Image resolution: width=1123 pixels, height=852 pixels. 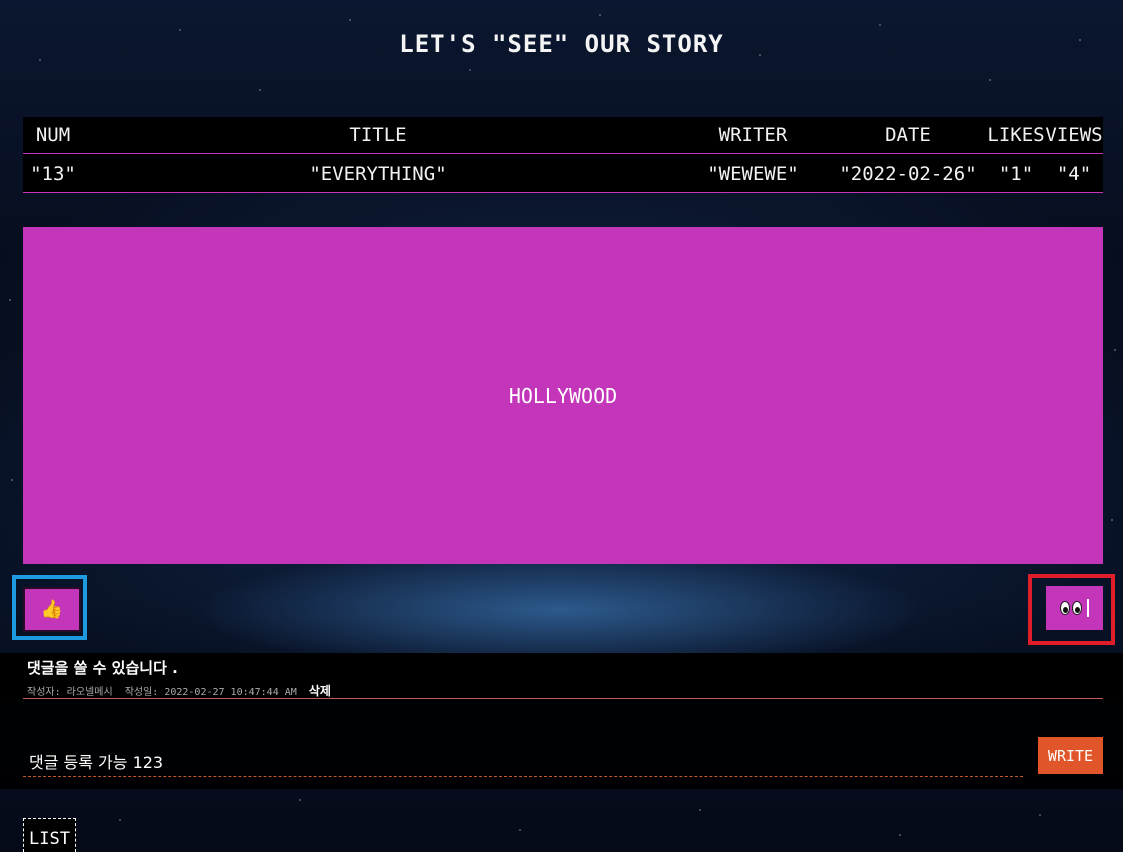 What do you see at coordinates (102, 668) in the screenshot?
I see `comment-text: 댓글을 쓸 수 있습니다 .` at bounding box center [102, 668].